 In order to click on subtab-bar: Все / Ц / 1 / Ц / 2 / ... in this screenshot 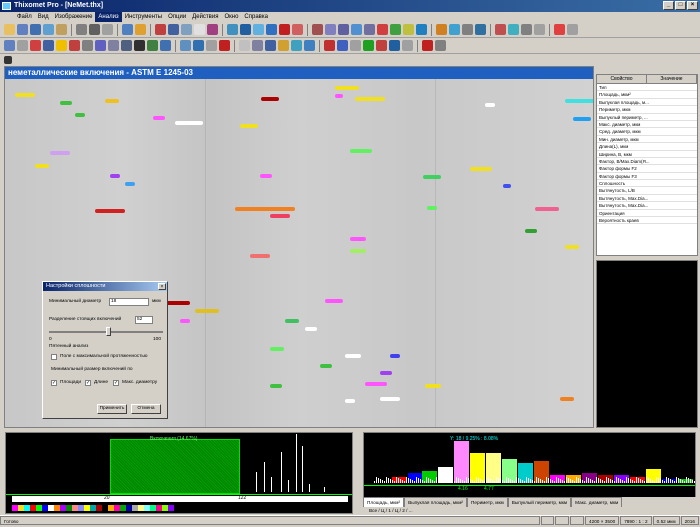, I will do `click(529, 511)`.